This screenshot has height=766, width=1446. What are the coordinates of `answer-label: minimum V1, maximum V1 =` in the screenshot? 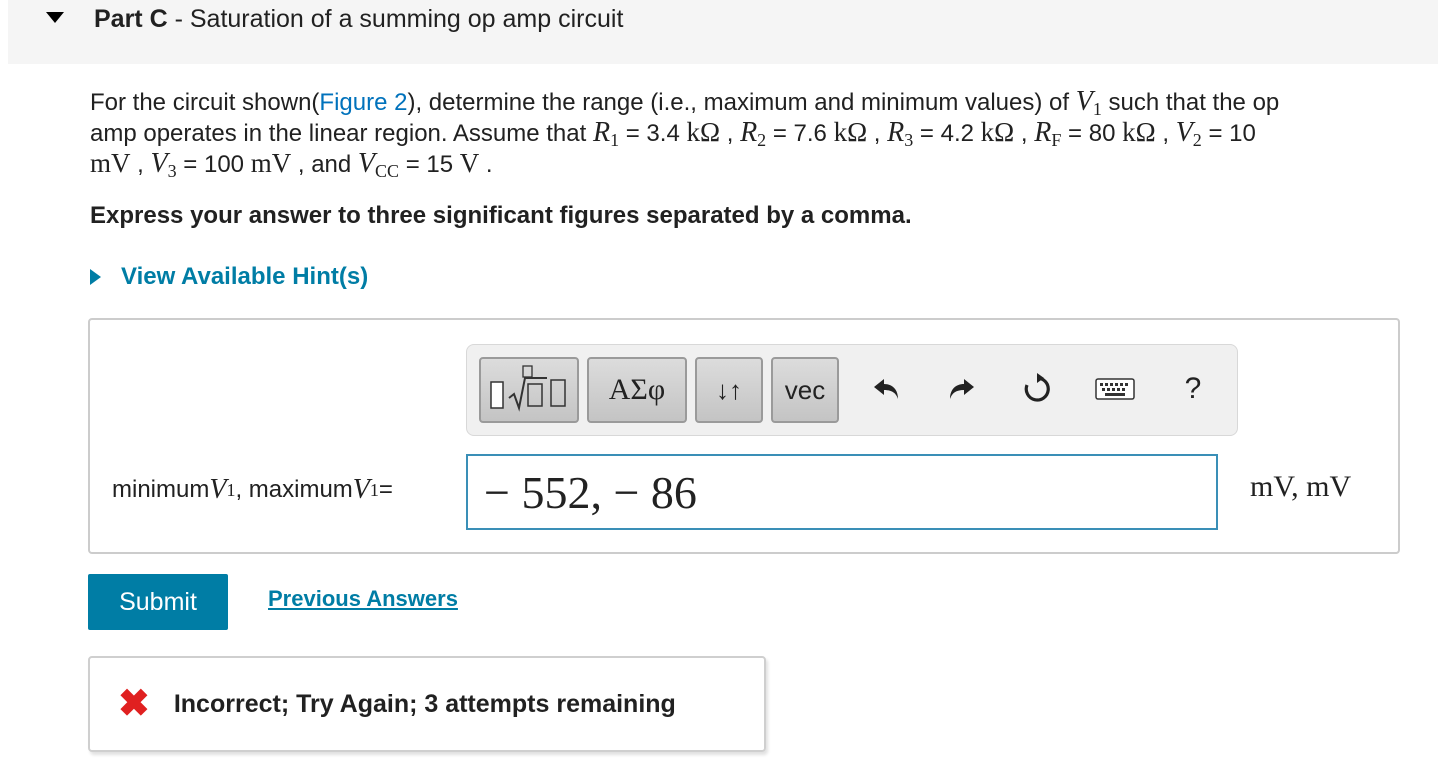 It's located at (252, 489).